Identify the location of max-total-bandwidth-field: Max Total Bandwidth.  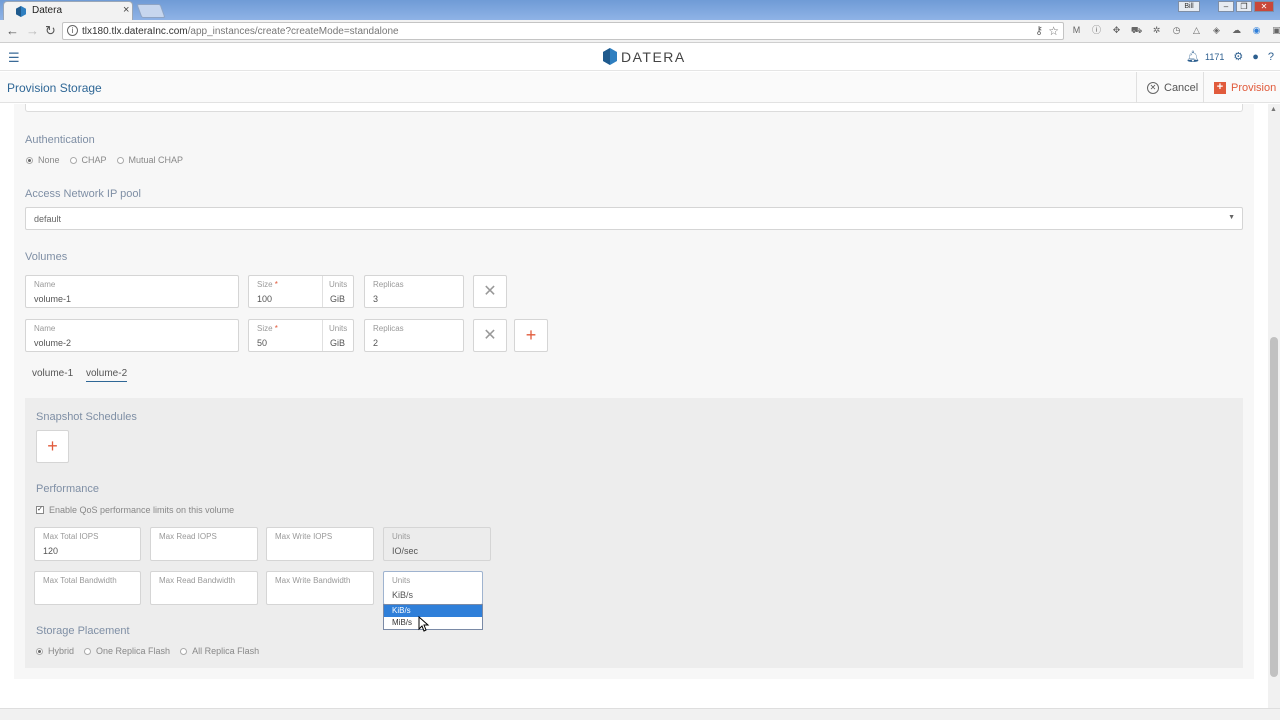
(87, 588).